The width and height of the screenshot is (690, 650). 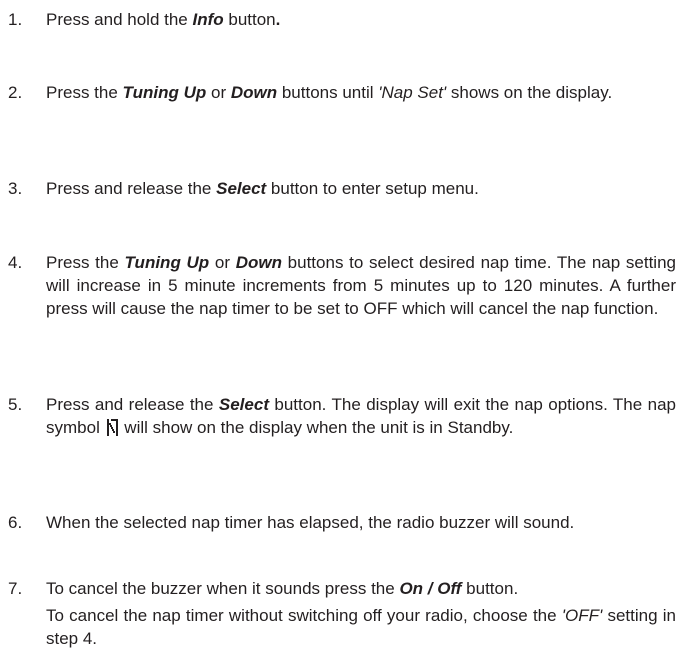 I want to click on step-number: 5., so click(x=15, y=404).